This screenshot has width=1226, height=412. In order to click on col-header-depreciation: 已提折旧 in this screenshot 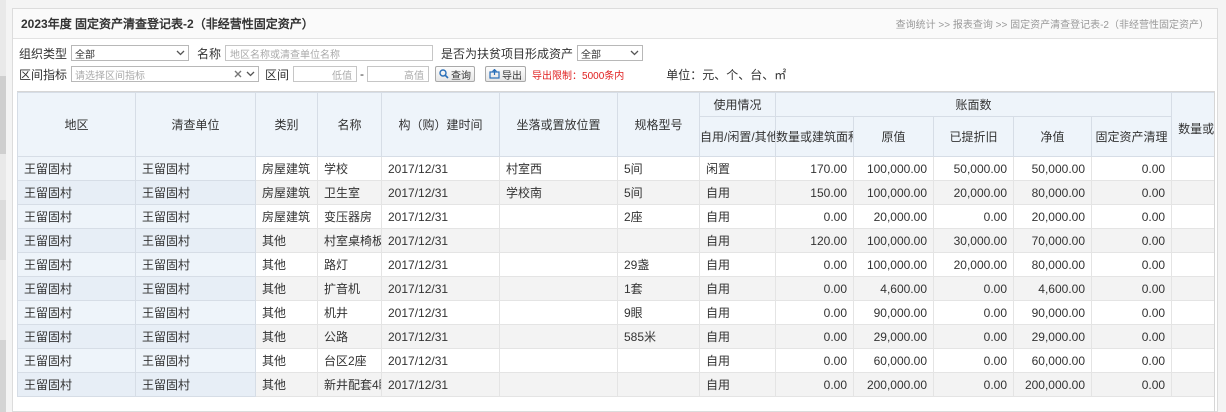, I will do `click(973, 136)`.